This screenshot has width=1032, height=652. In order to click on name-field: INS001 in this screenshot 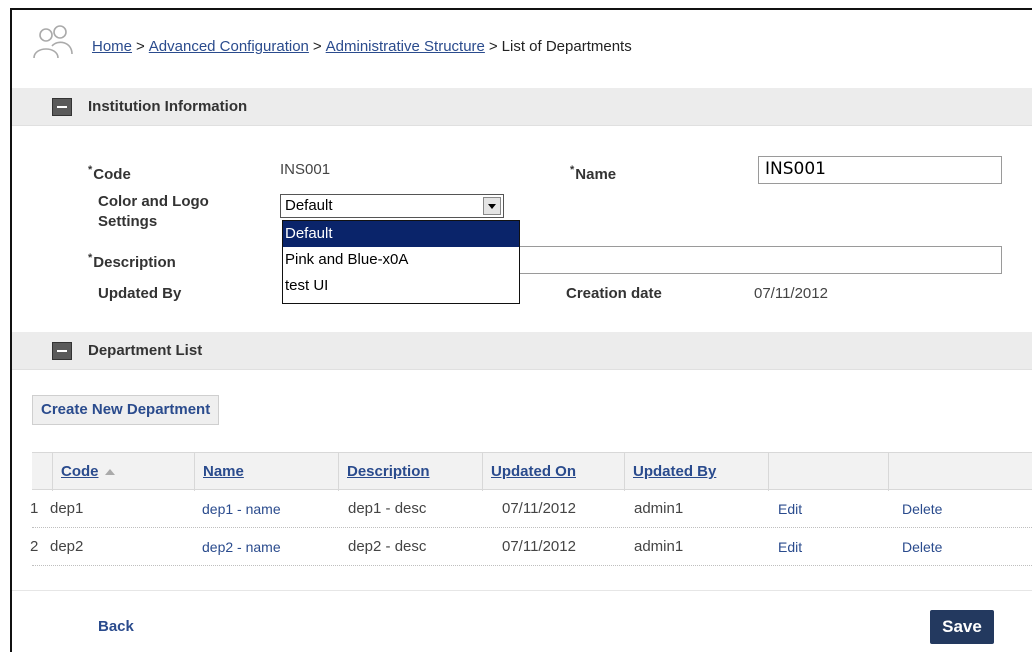, I will do `click(880, 170)`.